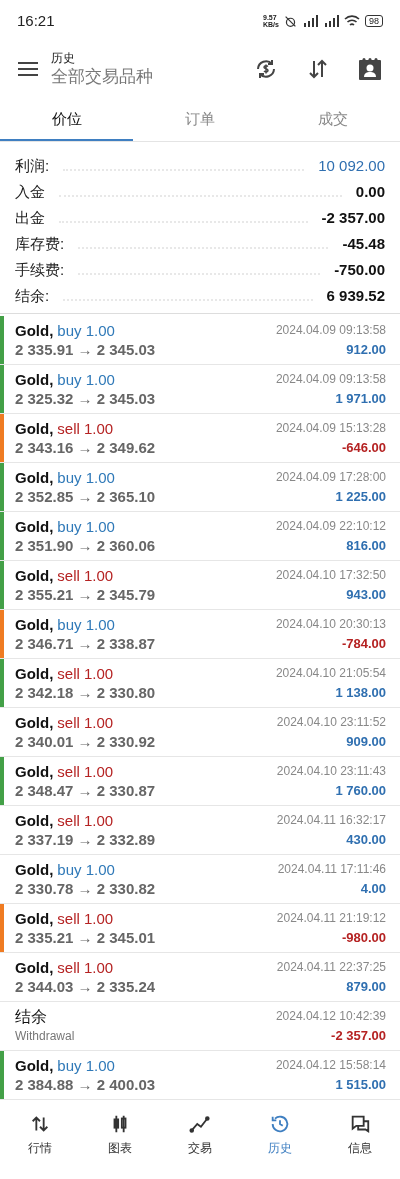 Image resolution: width=400 pixels, height=1179 pixels. I want to click on deal-time: 2024.04.09 22:10:12, so click(330, 526).